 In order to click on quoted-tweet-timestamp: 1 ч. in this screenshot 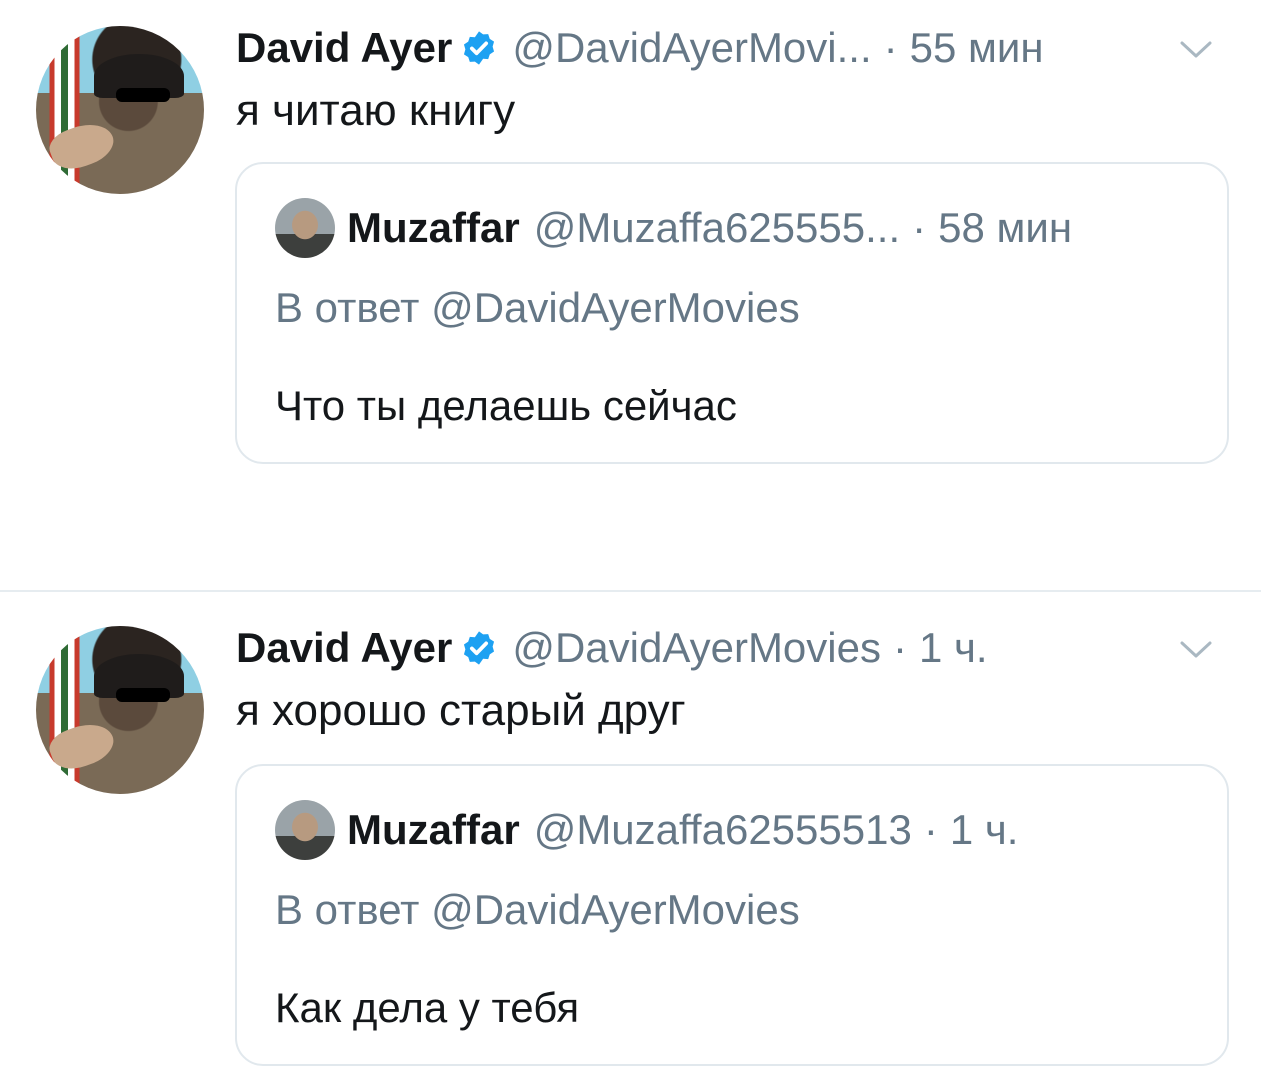, I will do `click(984, 829)`.